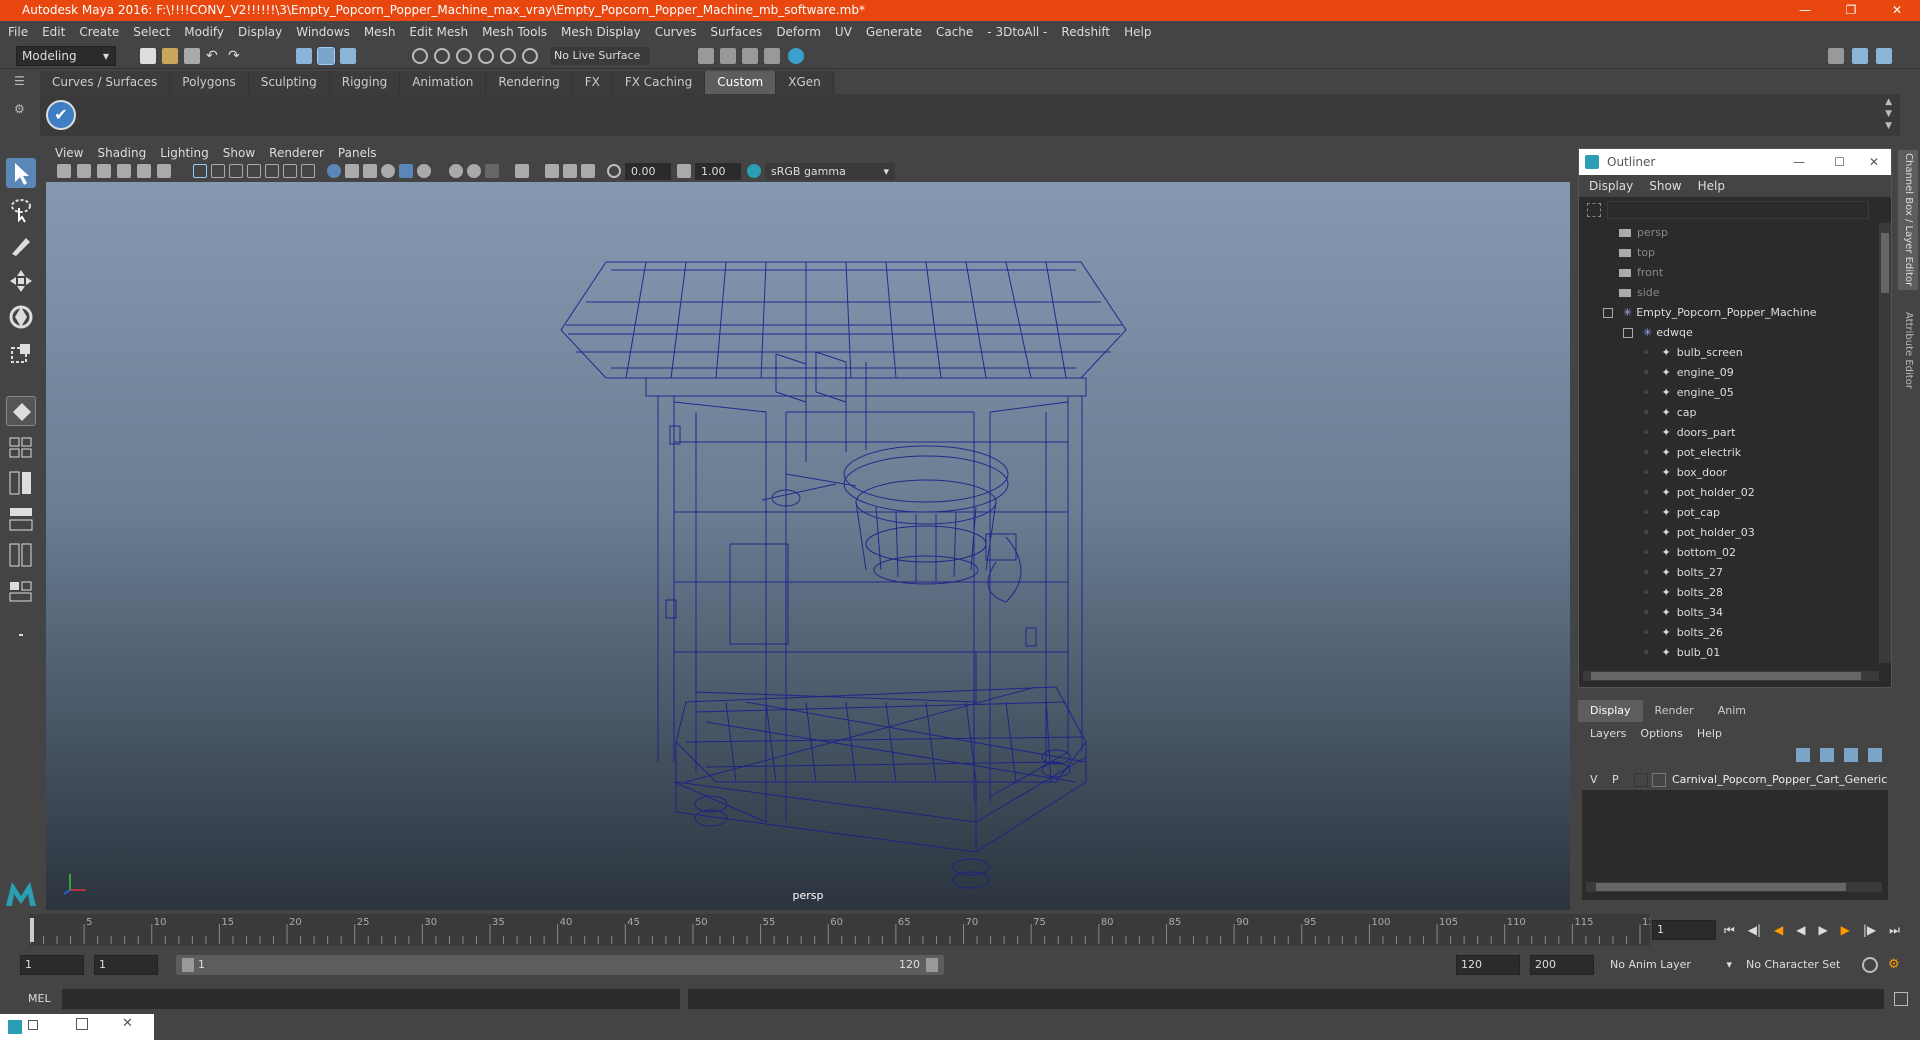  I want to click on shelf-tab: Rigging, so click(365, 82).